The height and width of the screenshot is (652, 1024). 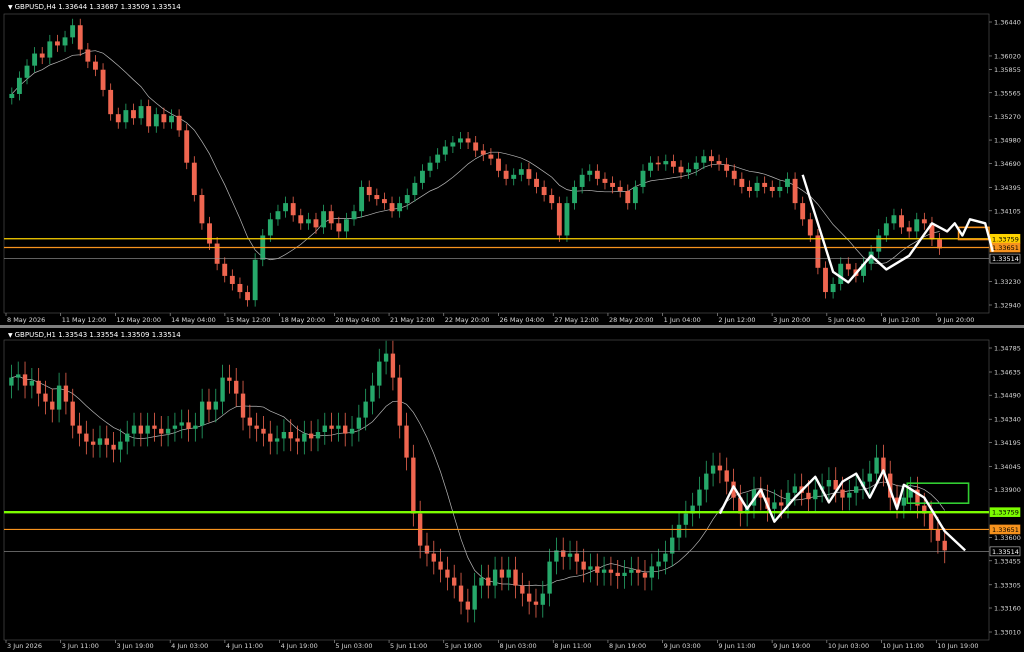 What do you see at coordinates (1007, 420) in the screenshot?
I see `y-tick-label: 1.34340` at bounding box center [1007, 420].